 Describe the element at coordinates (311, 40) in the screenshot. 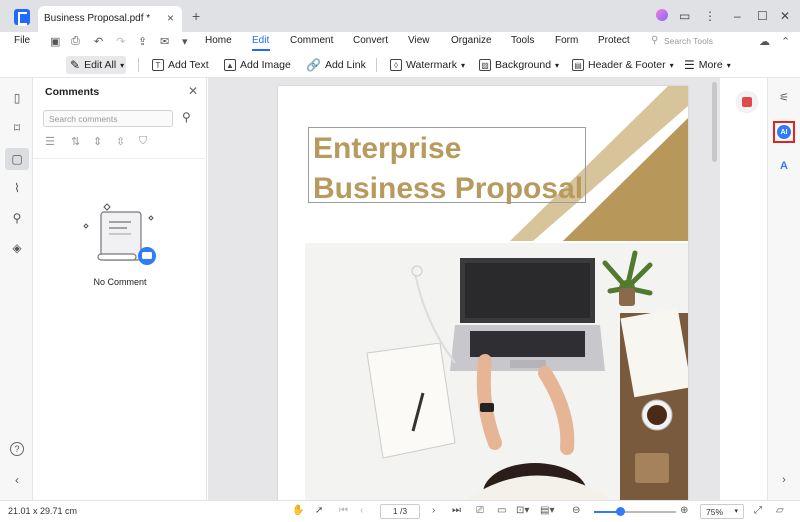

I see `menu-comment: Comment` at that location.